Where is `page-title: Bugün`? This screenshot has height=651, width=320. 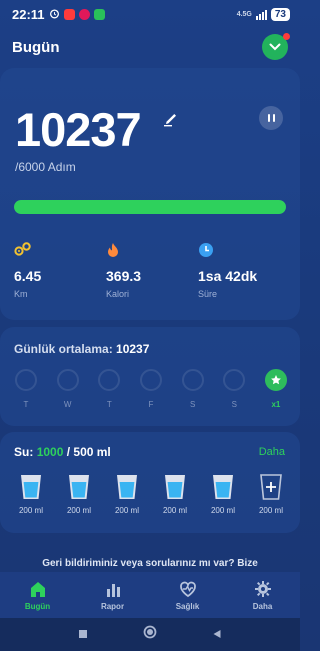 page-title: Bugün is located at coordinates (36, 47).